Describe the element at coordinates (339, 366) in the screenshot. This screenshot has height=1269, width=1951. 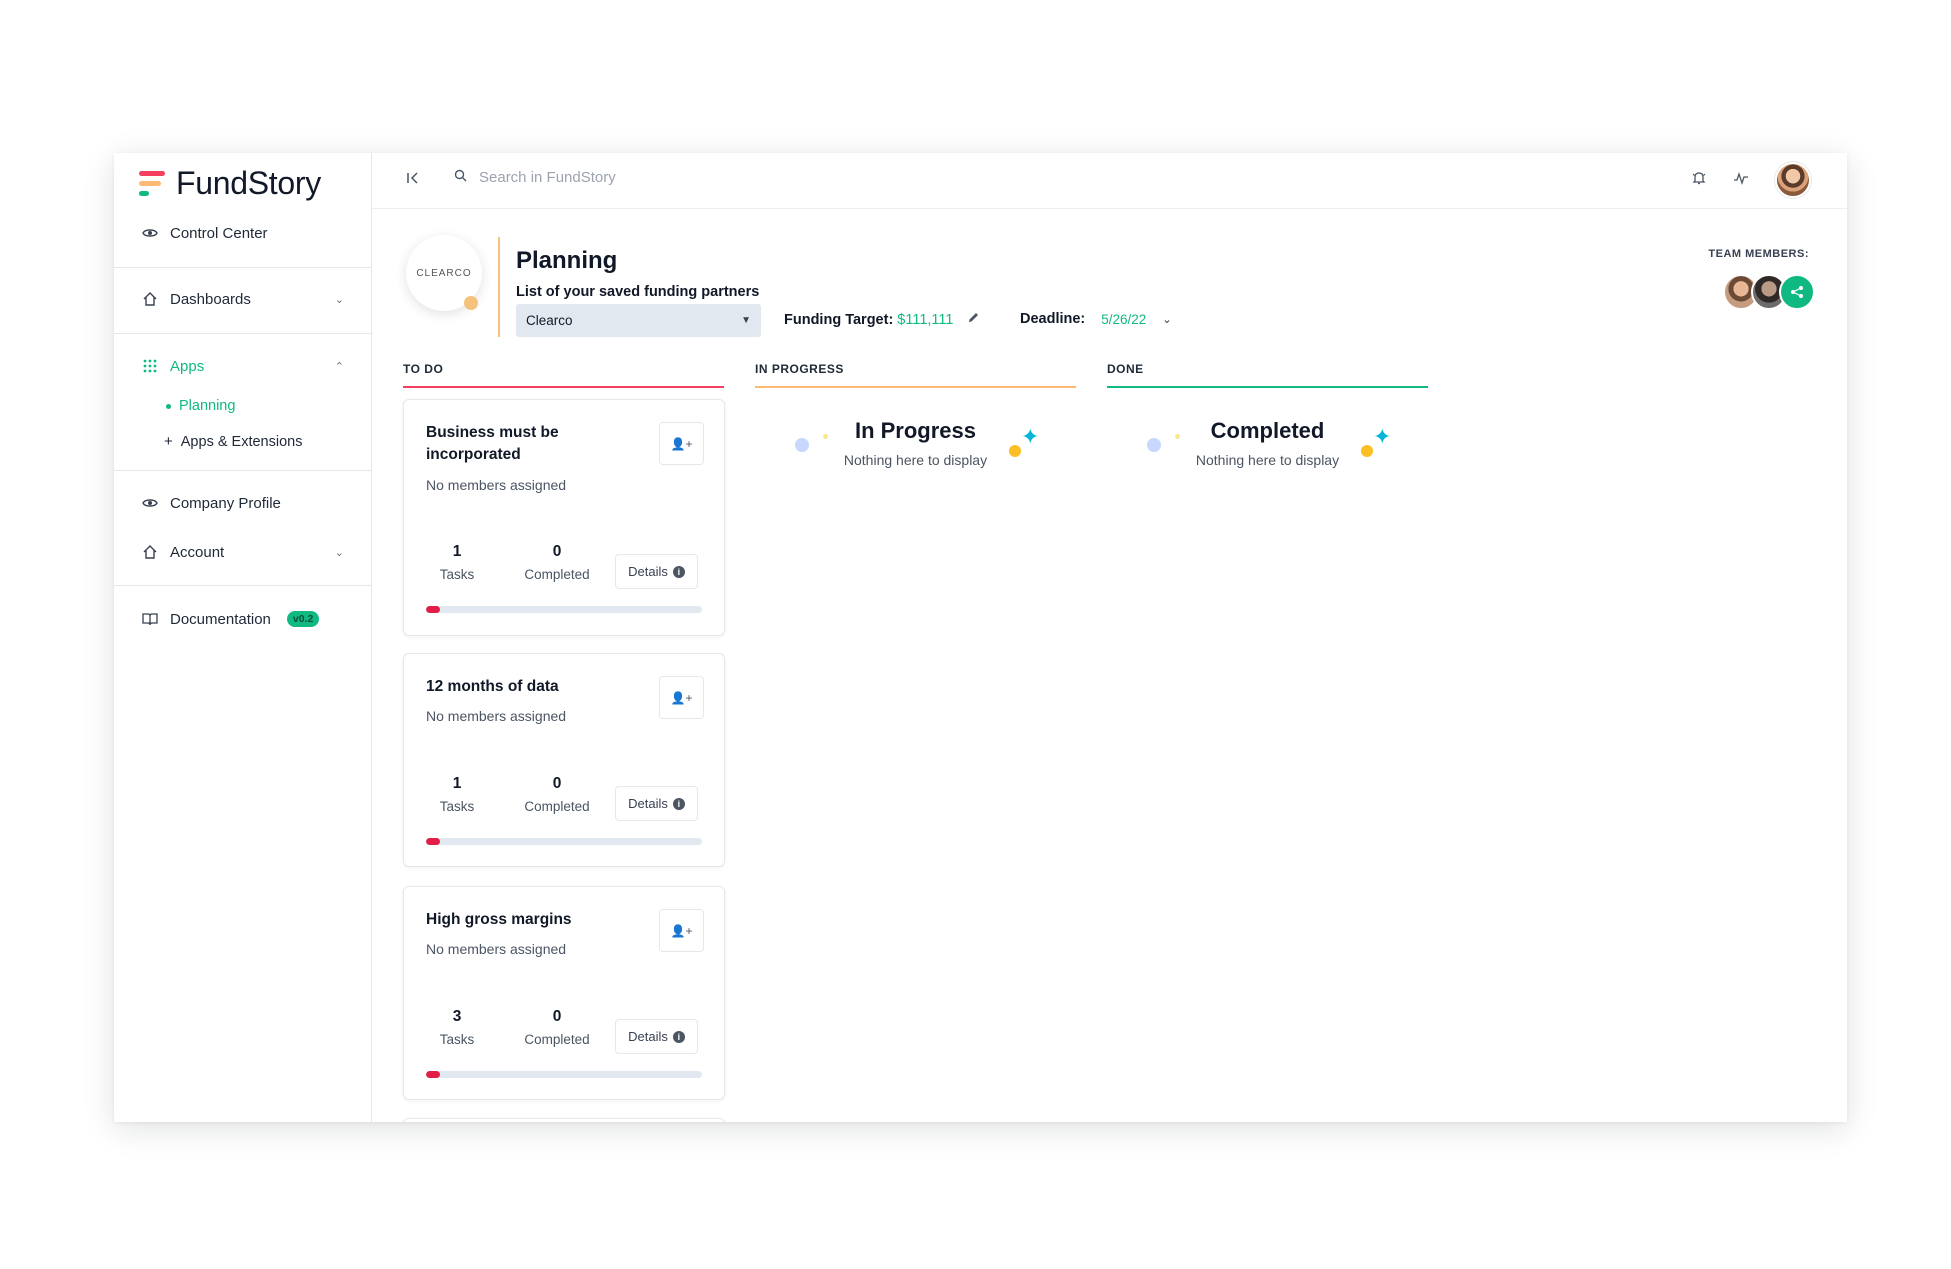
I see `chevron-up-icon: ⌃` at that location.